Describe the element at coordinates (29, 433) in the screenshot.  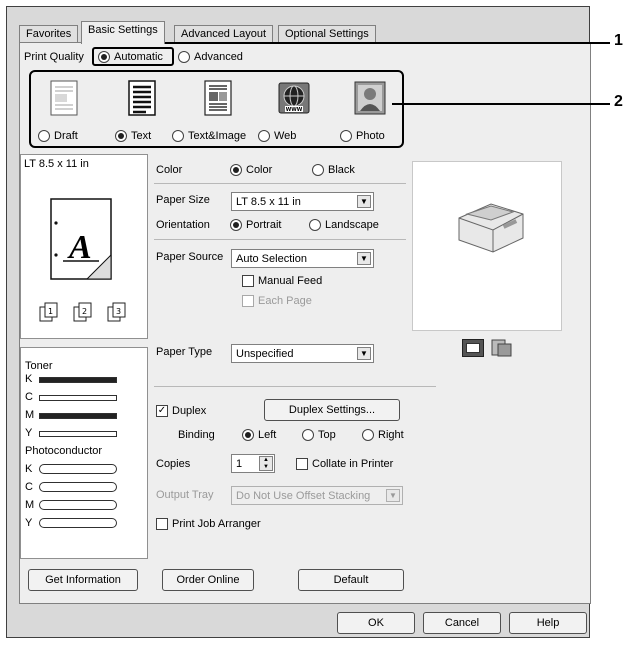
I see `toner-y-label: Y` at that location.